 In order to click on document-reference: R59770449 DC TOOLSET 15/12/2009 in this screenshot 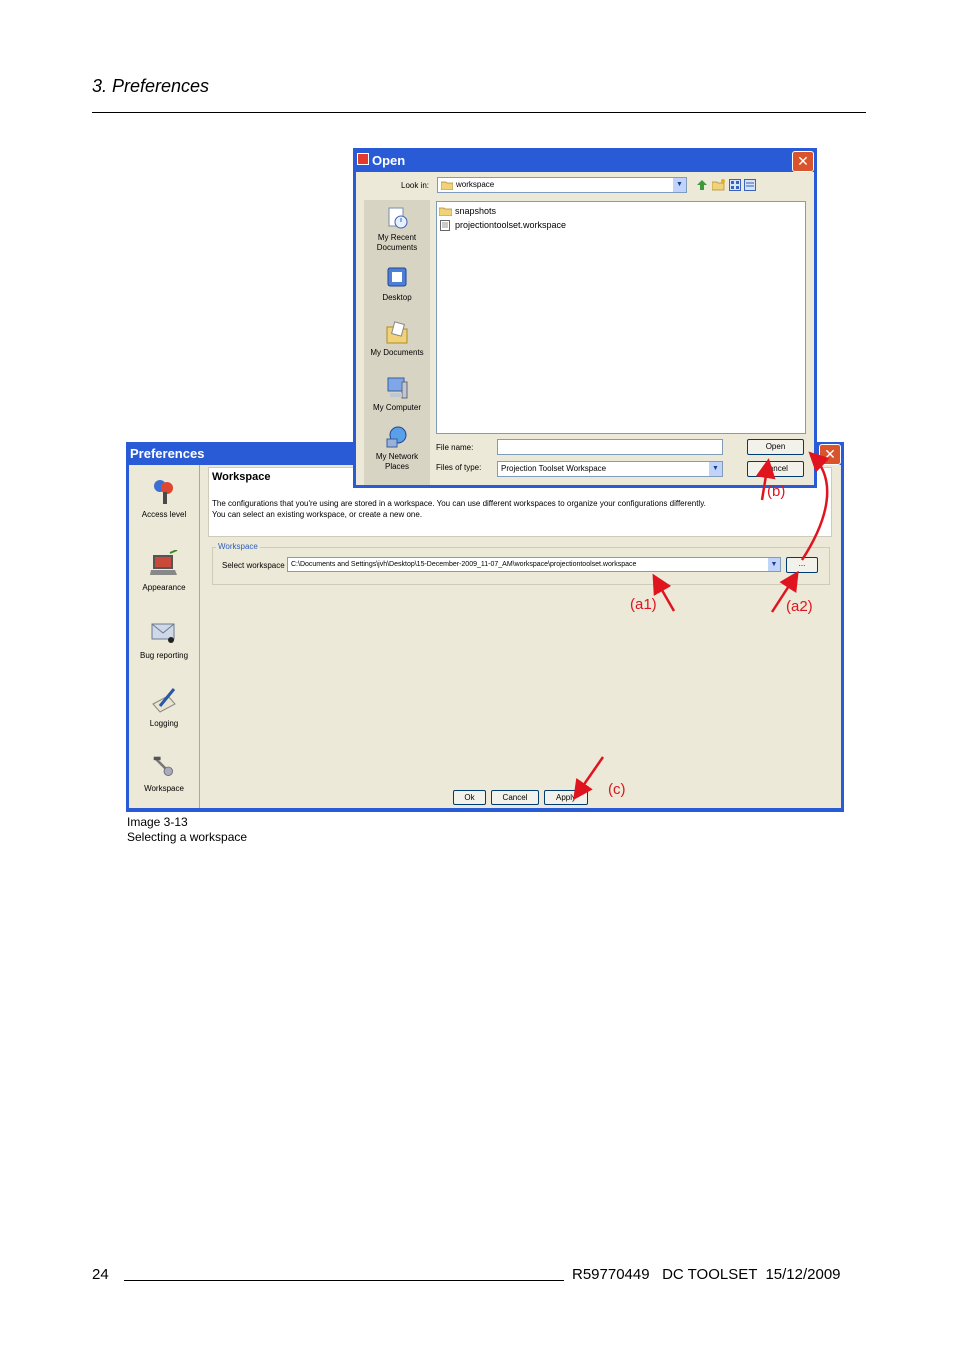, I will do `click(706, 1274)`.